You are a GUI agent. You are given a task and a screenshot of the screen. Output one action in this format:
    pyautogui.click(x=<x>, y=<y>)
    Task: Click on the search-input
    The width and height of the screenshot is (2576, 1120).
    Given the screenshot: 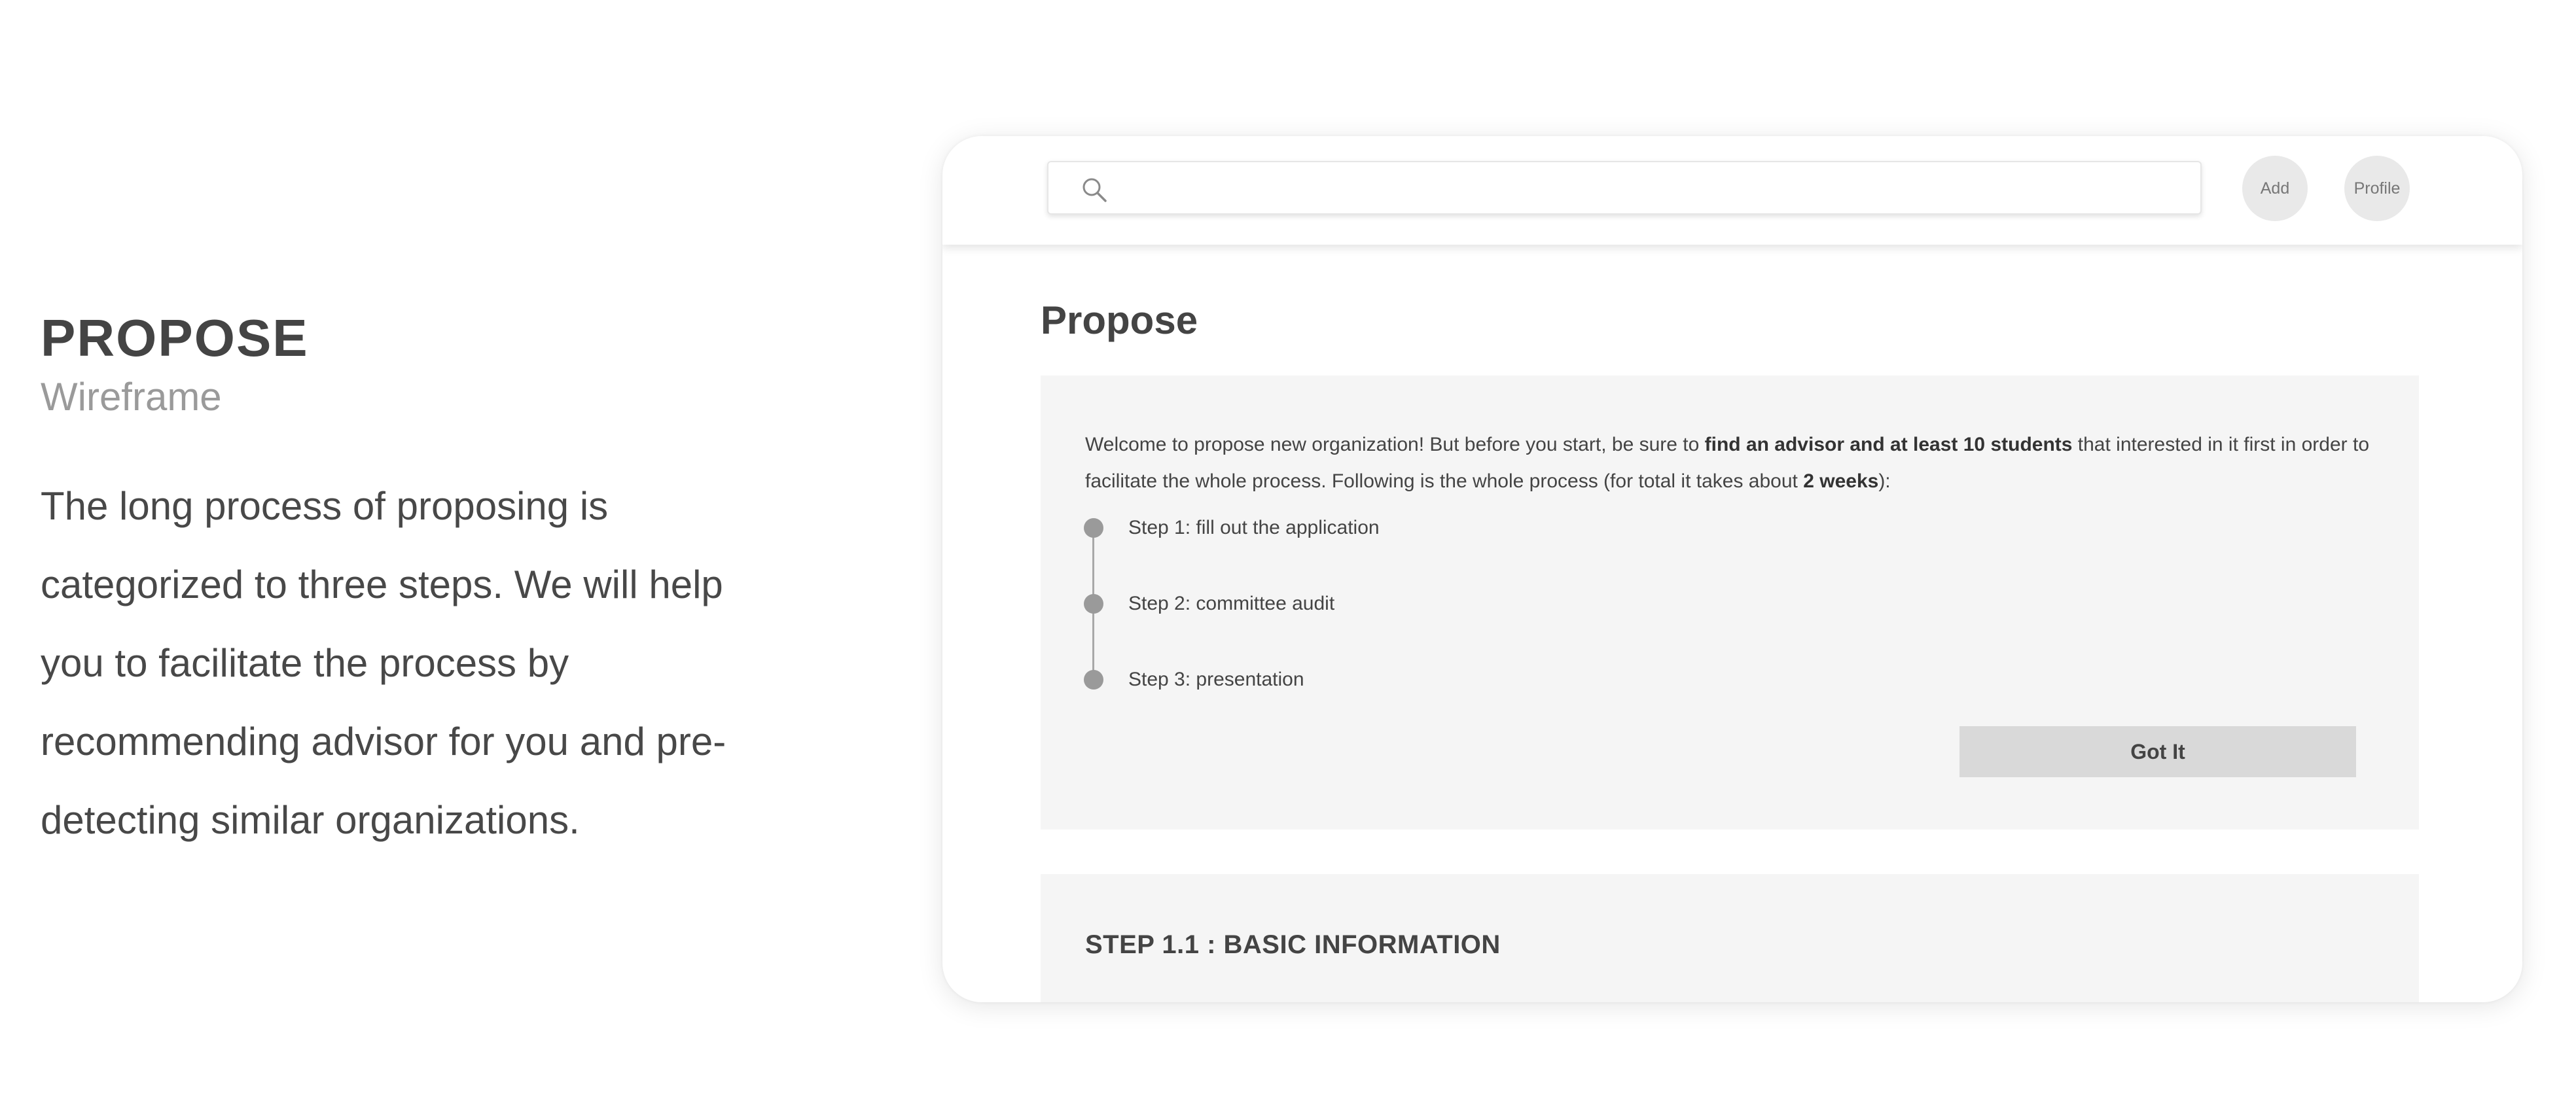 What is the action you would take?
    pyautogui.click(x=1653, y=187)
    